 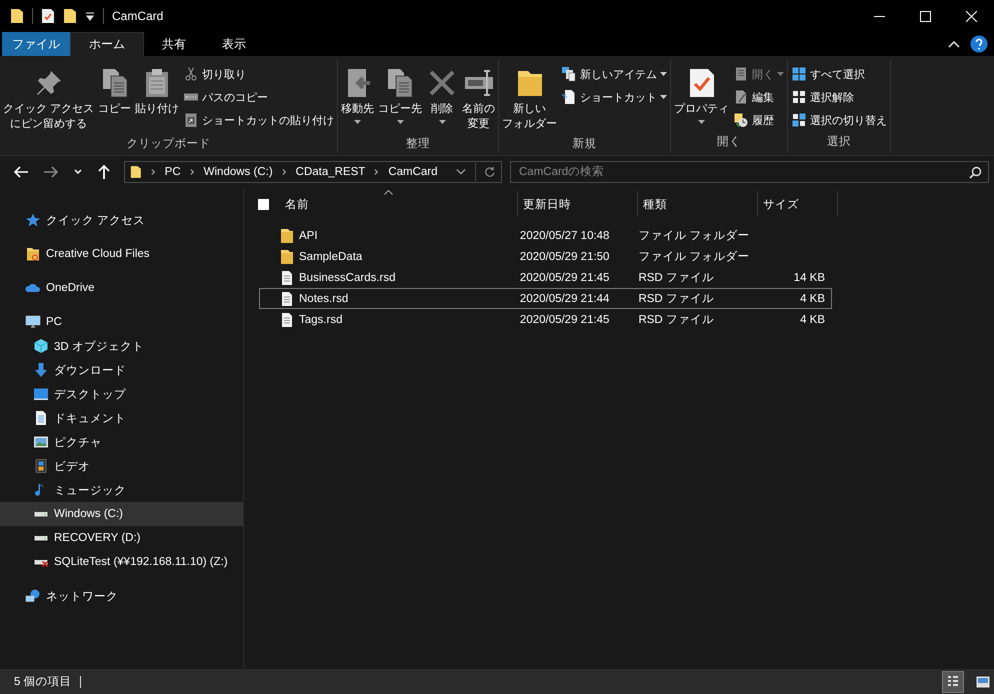 What do you see at coordinates (749, 172) in the screenshot?
I see `search-field: CamCardの検索` at bounding box center [749, 172].